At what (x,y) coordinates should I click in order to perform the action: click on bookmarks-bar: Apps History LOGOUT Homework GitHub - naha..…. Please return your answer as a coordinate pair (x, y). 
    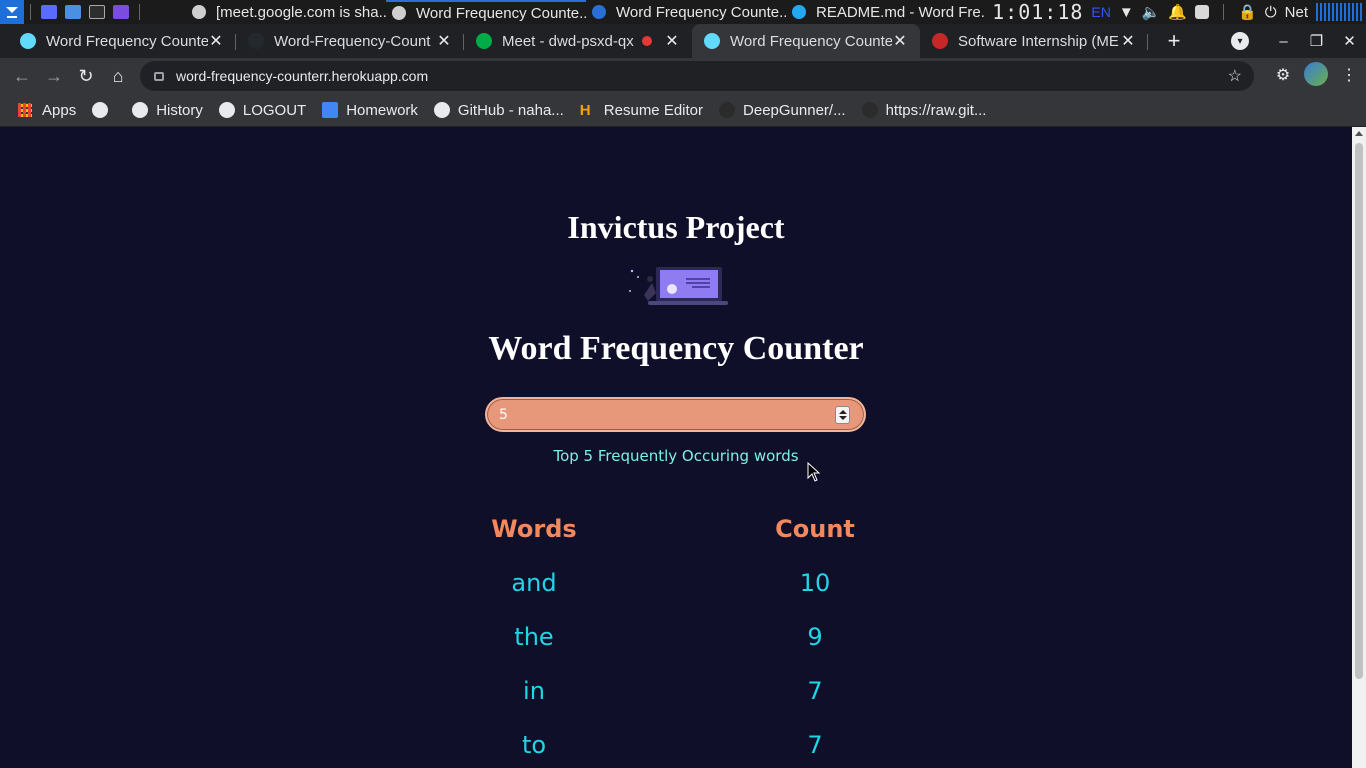
    Looking at the image, I should click on (683, 110).